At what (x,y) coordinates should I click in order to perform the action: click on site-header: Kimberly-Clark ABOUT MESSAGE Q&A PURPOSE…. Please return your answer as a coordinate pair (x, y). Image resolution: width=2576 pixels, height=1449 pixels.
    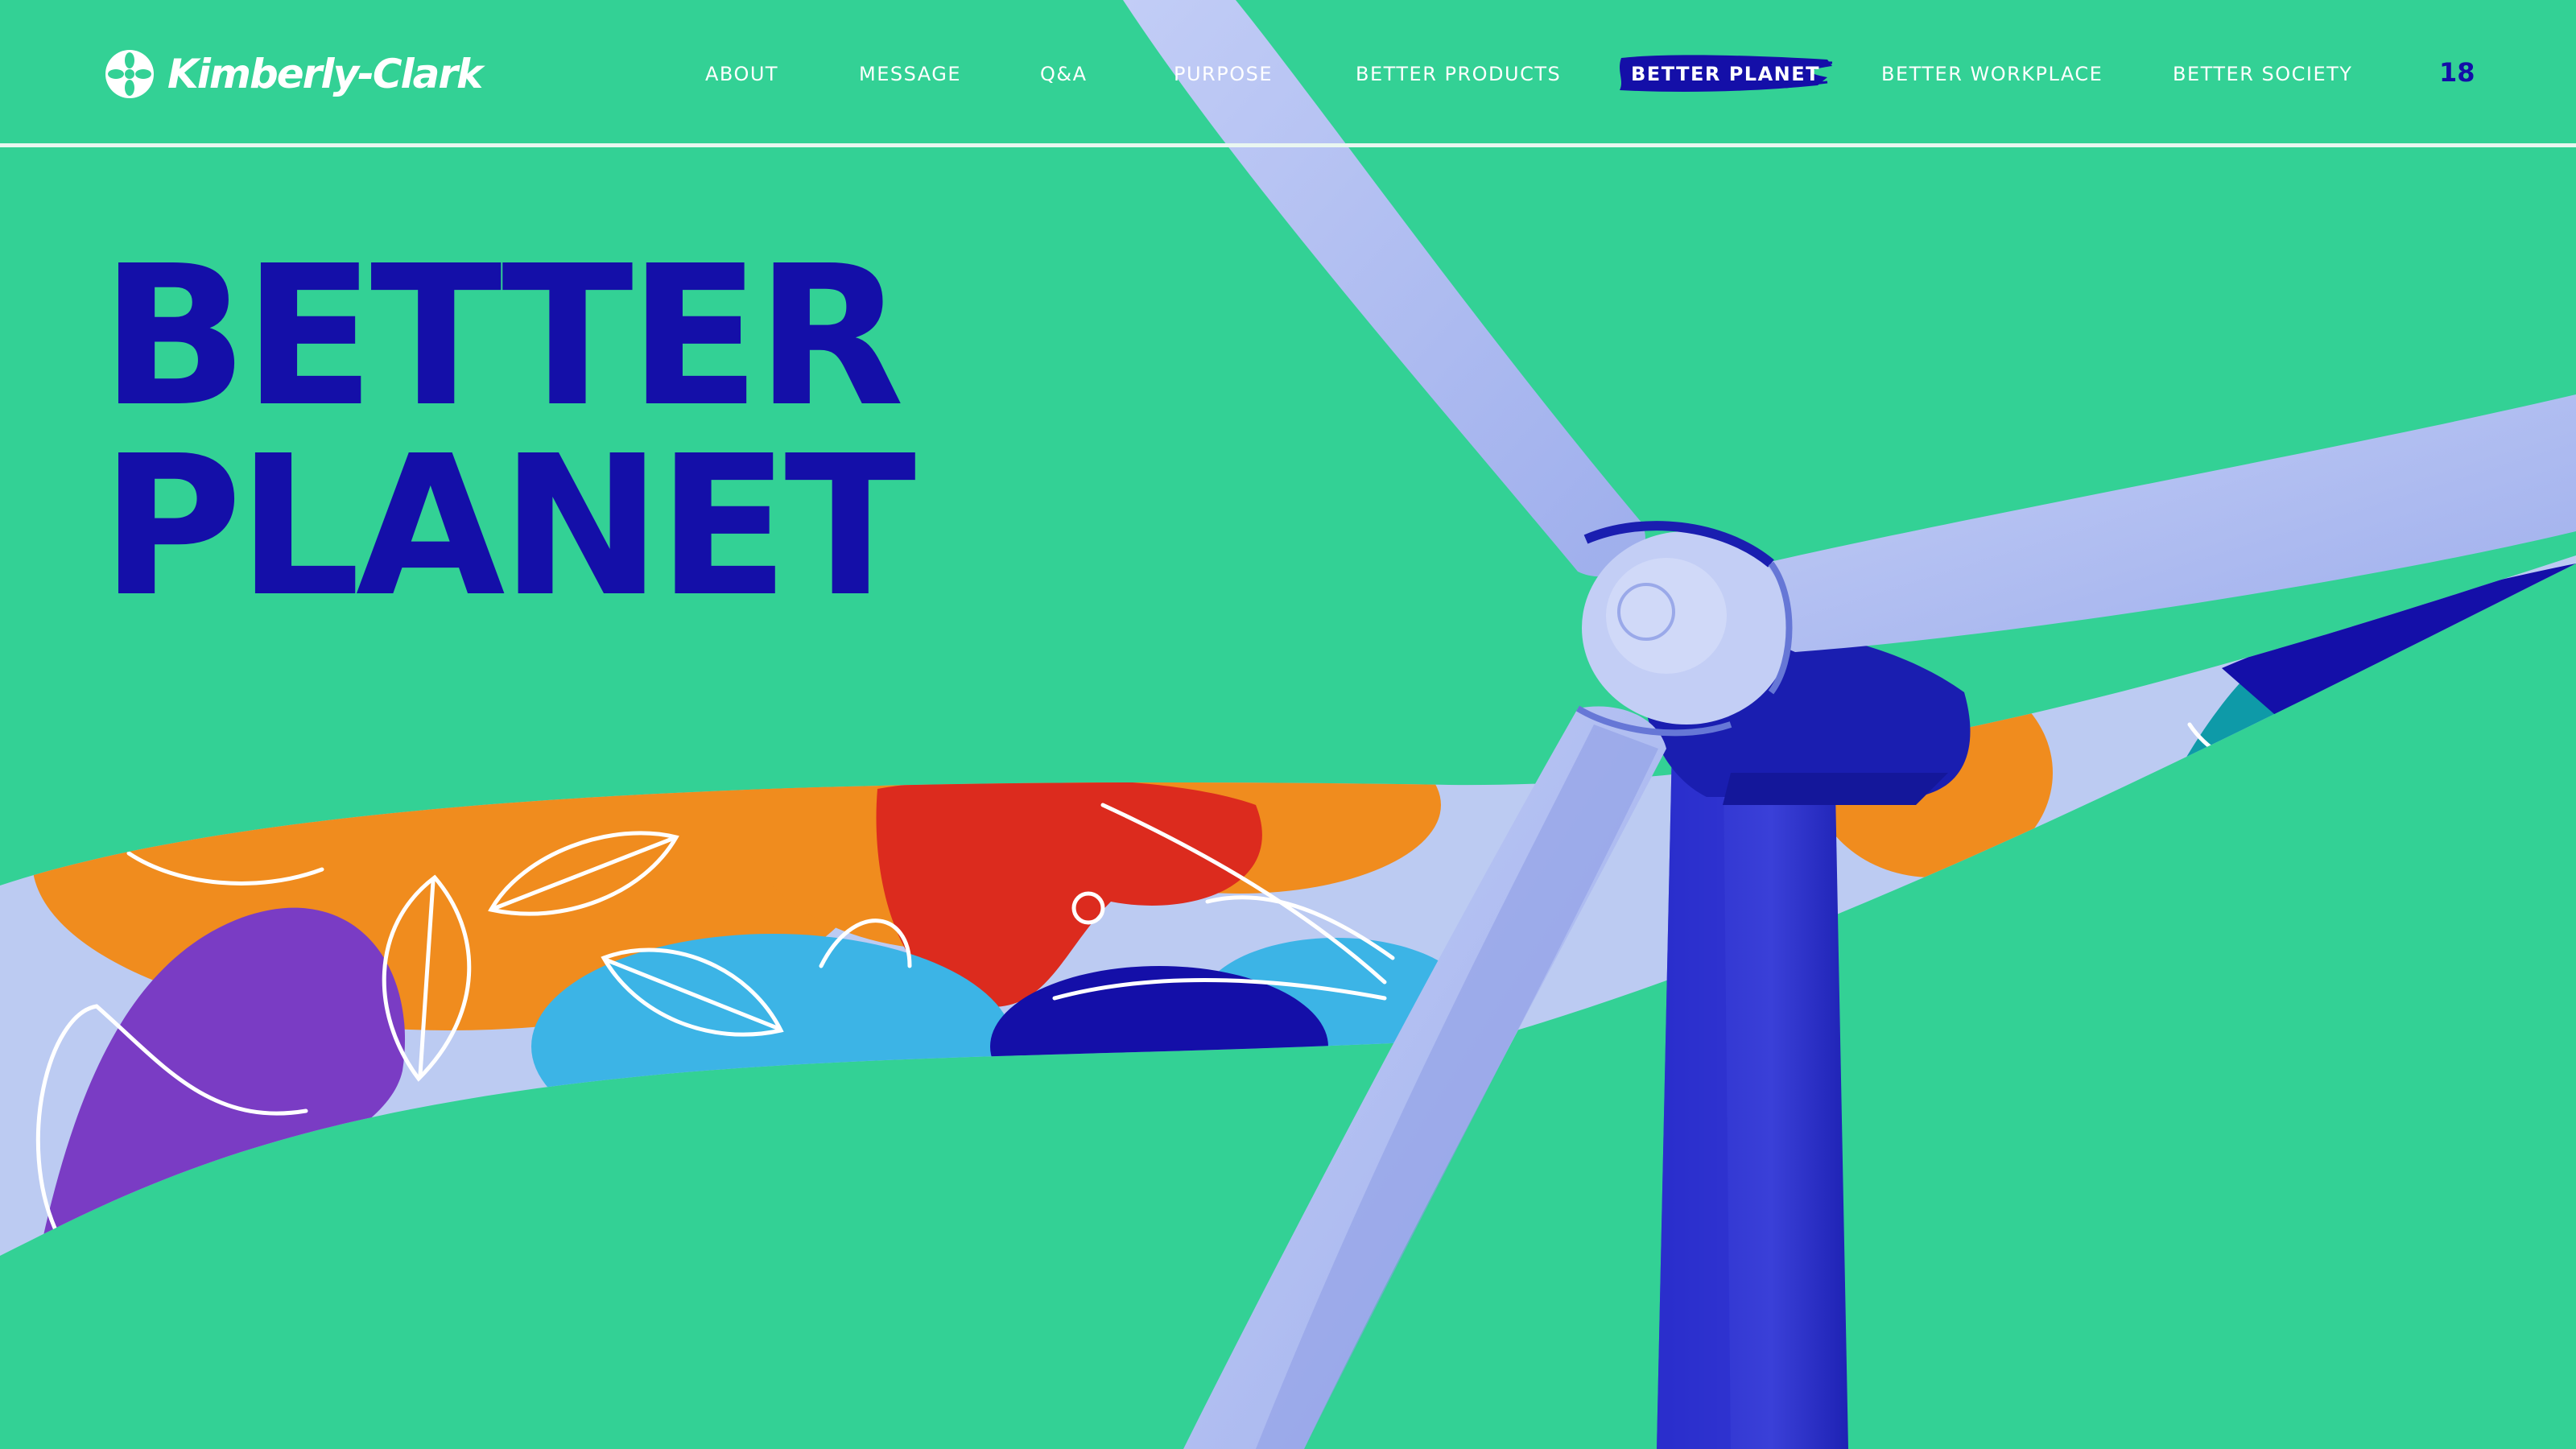
    Looking at the image, I should click on (1288, 73).